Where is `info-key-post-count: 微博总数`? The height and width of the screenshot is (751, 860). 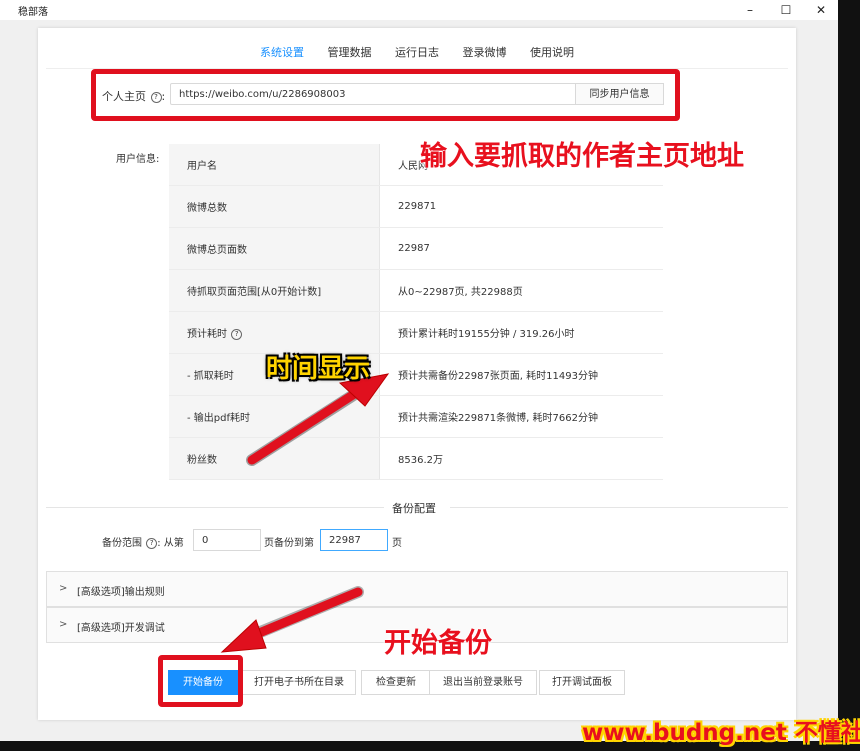
info-key-post-count: 微博总数 is located at coordinates (274, 206).